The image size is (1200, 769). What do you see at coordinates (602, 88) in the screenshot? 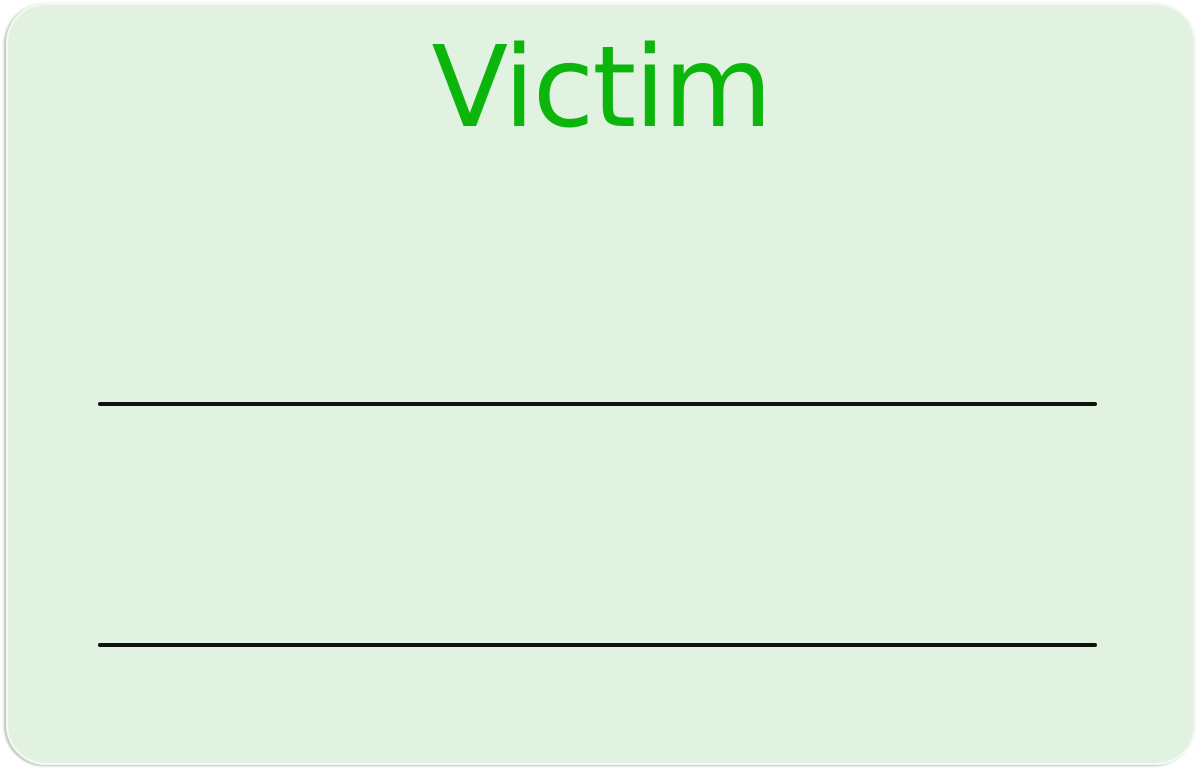
I see `card-title: Victim` at bounding box center [602, 88].